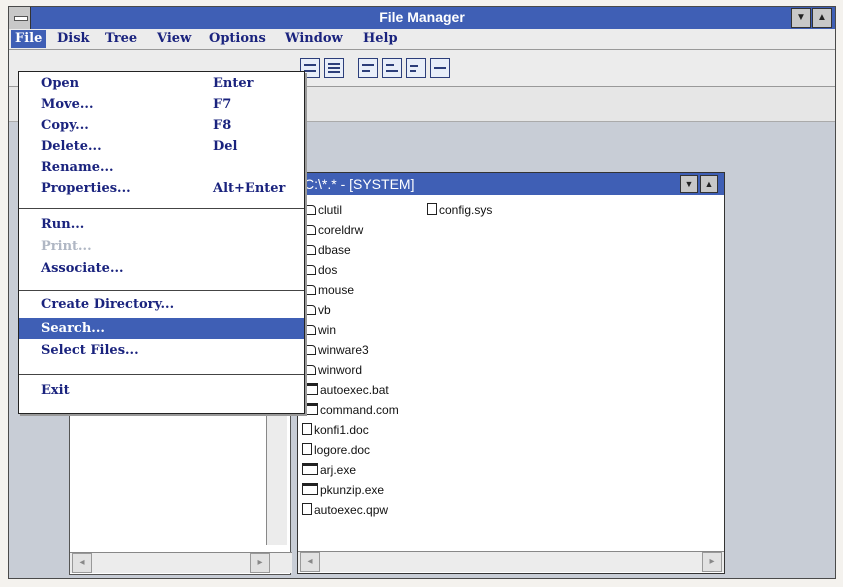  What do you see at coordinates (380, 39) in the screenshot?
I see `menu-help: Help` at bounding box center [380, 39].